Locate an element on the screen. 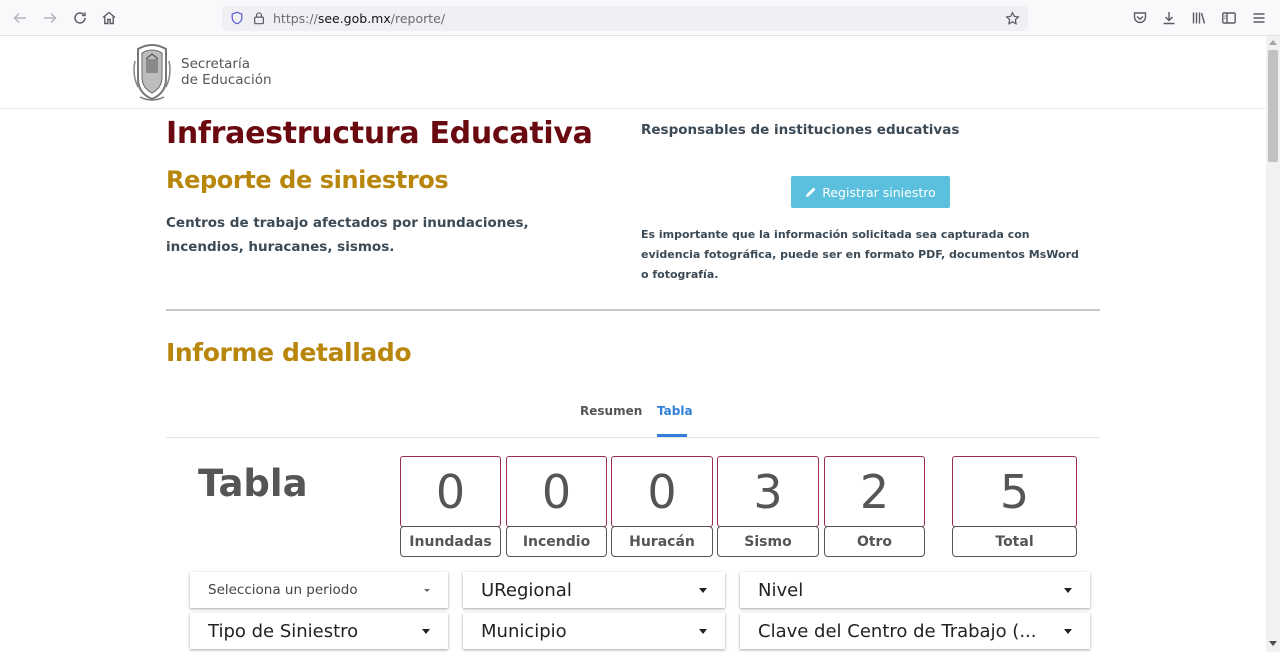 This screenshot has height=652, width=1280. tab-tabla: Tabla is located at coordinates (675, 411).